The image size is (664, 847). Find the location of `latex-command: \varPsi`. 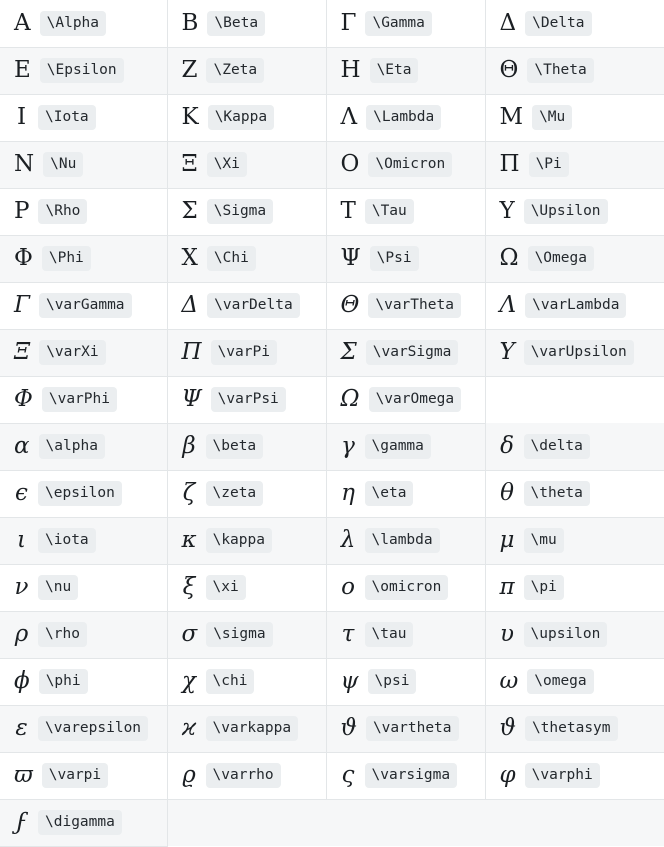

latex-command: \varPsi is located at coordinates (248, 399).